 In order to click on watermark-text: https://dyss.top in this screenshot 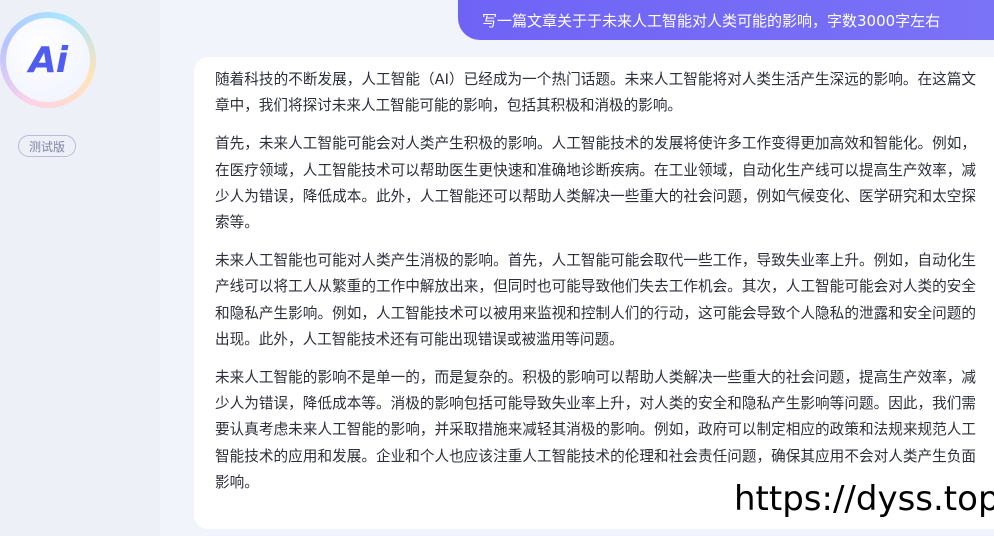, I will do `click(862, 499)`.